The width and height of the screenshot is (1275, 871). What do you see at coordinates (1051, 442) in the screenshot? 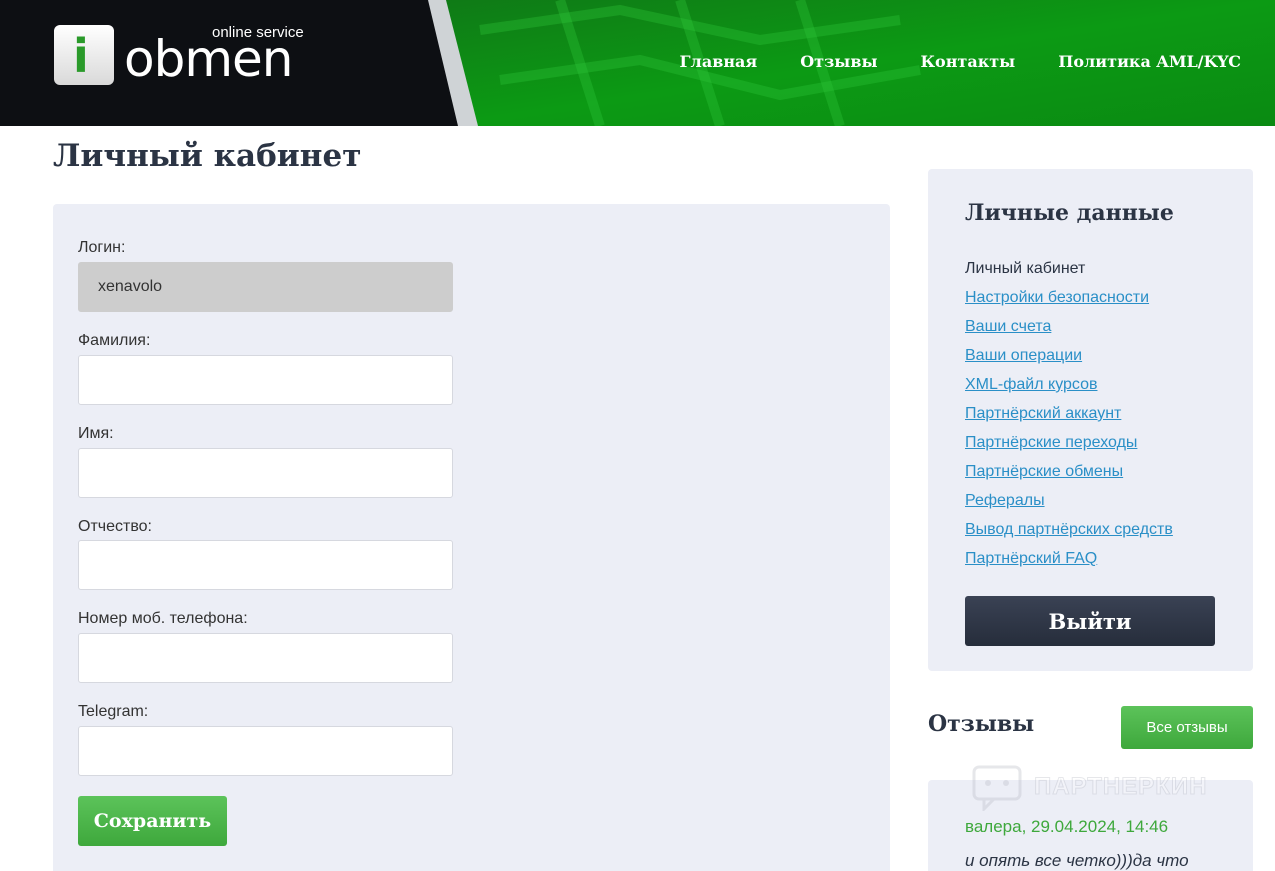
I see `menu-item-partner-visits: Партнёрские переходы` at bounding box center [1051, 442].